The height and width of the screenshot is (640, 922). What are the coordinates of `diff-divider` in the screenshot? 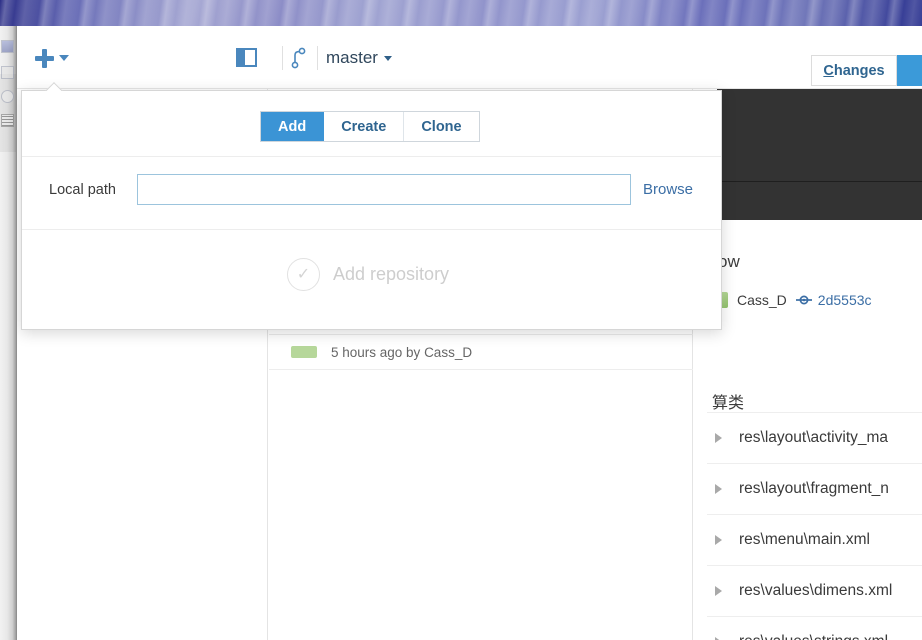 It's located at (819, 181).